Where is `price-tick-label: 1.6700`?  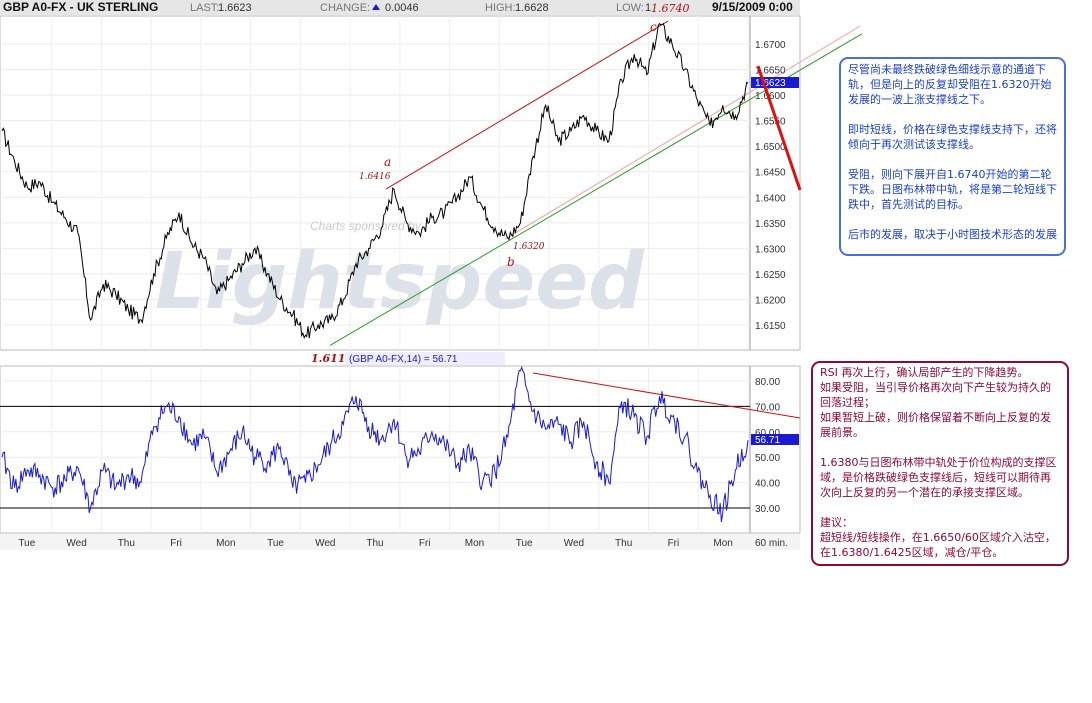 price-tick-label: 1.6700 is located at coordinates (770, 45).